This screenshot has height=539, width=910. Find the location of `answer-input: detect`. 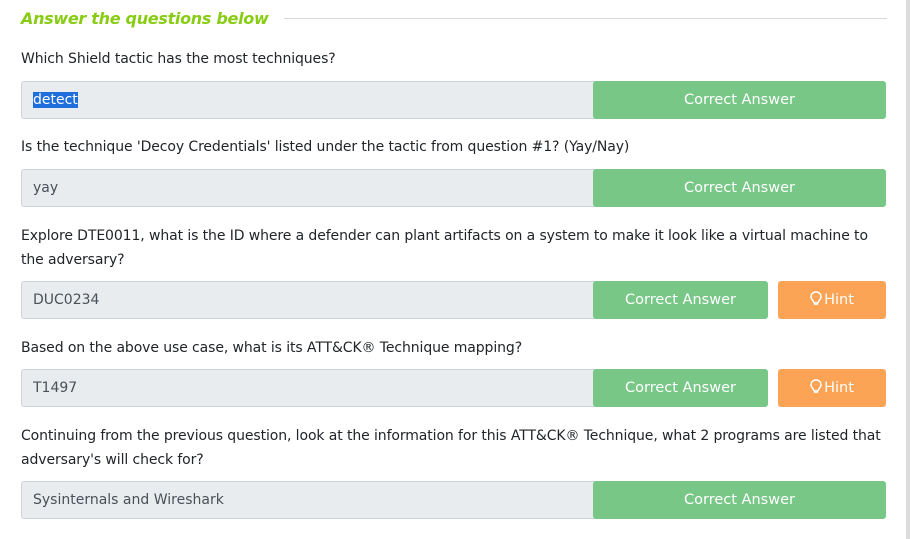

answer-input: detect is located at coordinates (313, 100).